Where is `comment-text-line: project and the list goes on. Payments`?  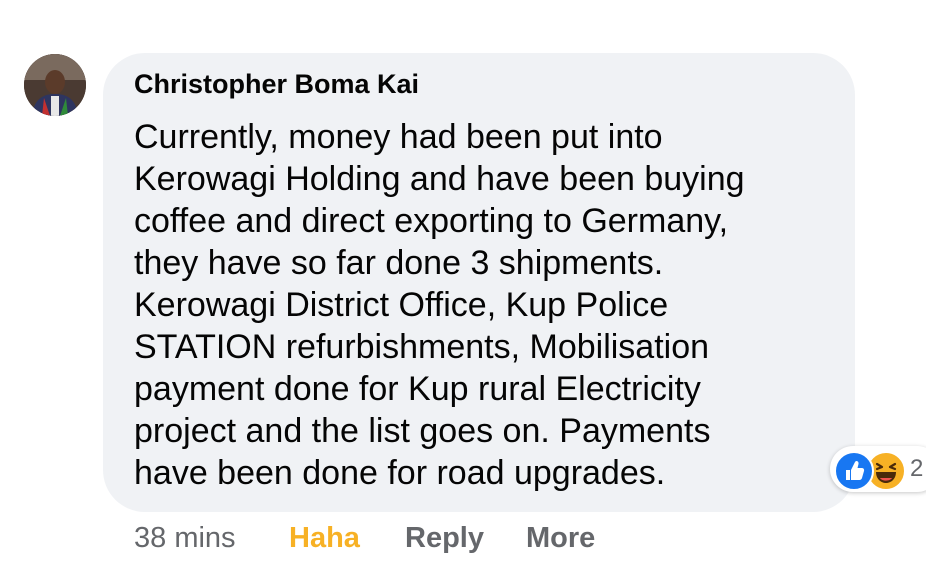 comment-text-line: project and the list goes on. Payments is located at coordinates (422, 431).